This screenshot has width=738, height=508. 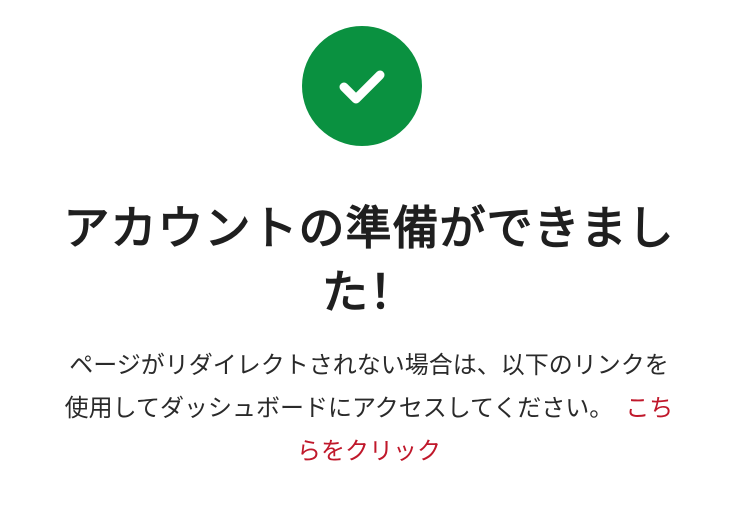 I want to click on checkmark-icon, so click(x=362, y=87).